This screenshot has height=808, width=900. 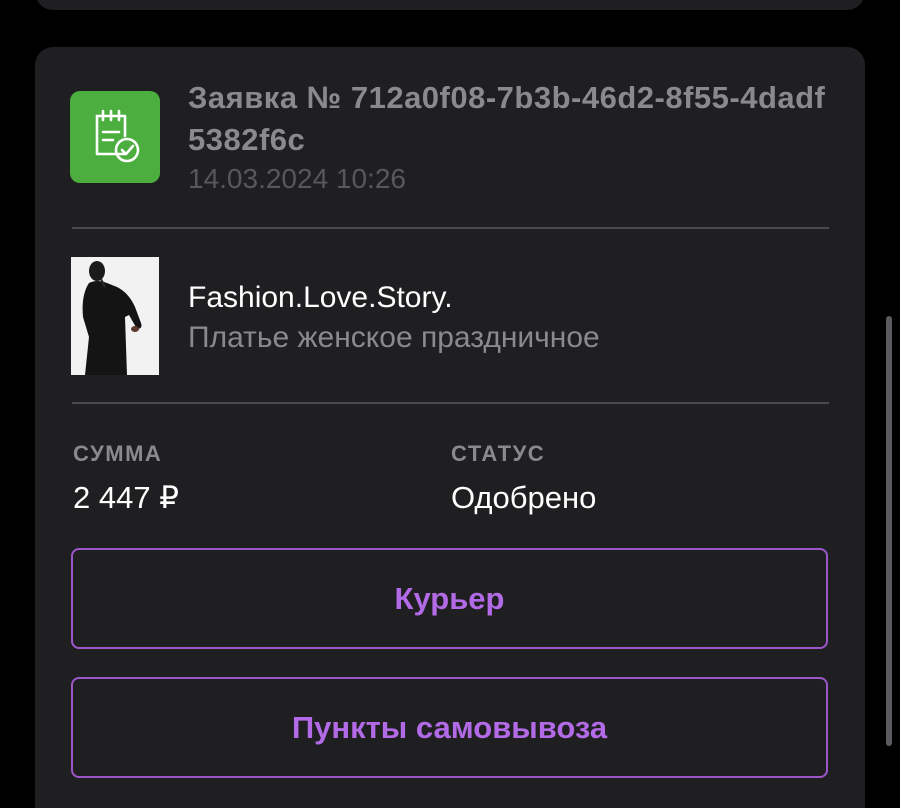 I want to click on scrollbar, so click(x=889, y=531).